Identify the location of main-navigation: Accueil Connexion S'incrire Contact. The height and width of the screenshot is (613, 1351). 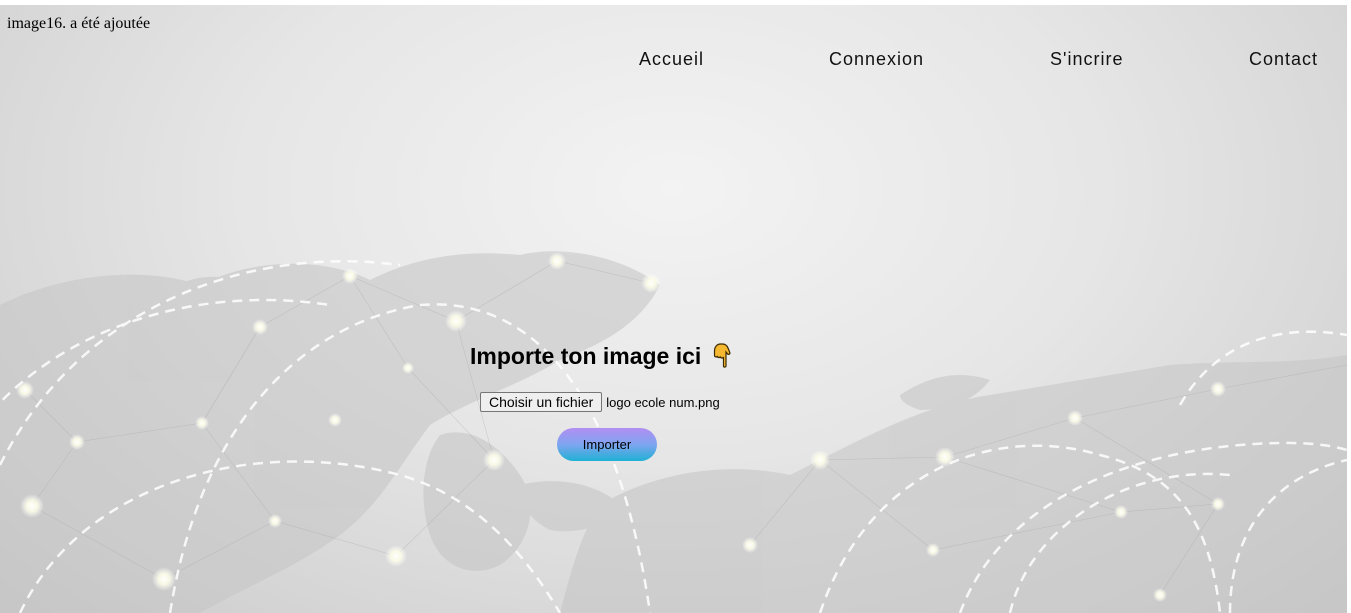
(673, 62).